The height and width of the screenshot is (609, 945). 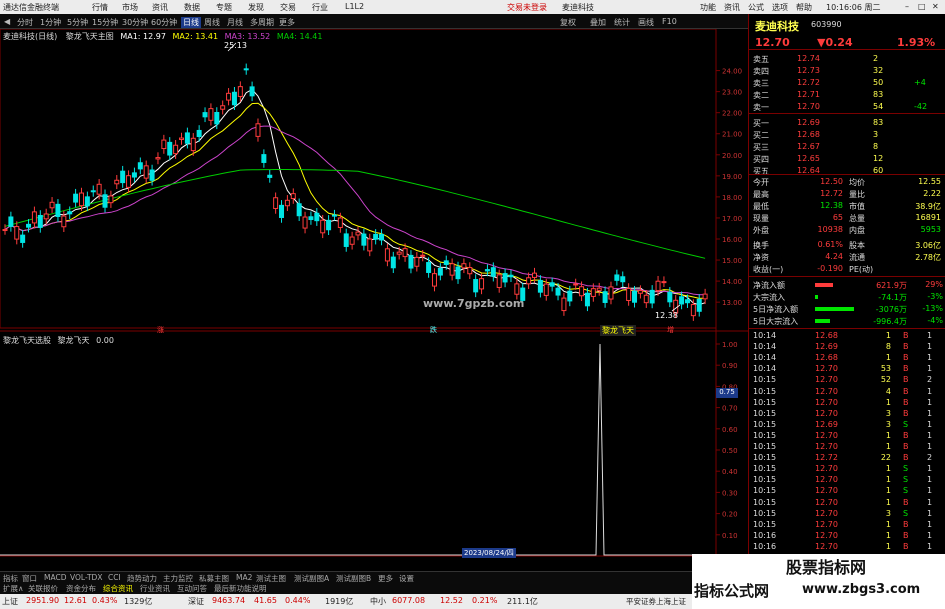 What do you see at coordinates (780, 7) in the screenshot?
I see `right-menu-item: 选项` at bounding box center [780, 7].